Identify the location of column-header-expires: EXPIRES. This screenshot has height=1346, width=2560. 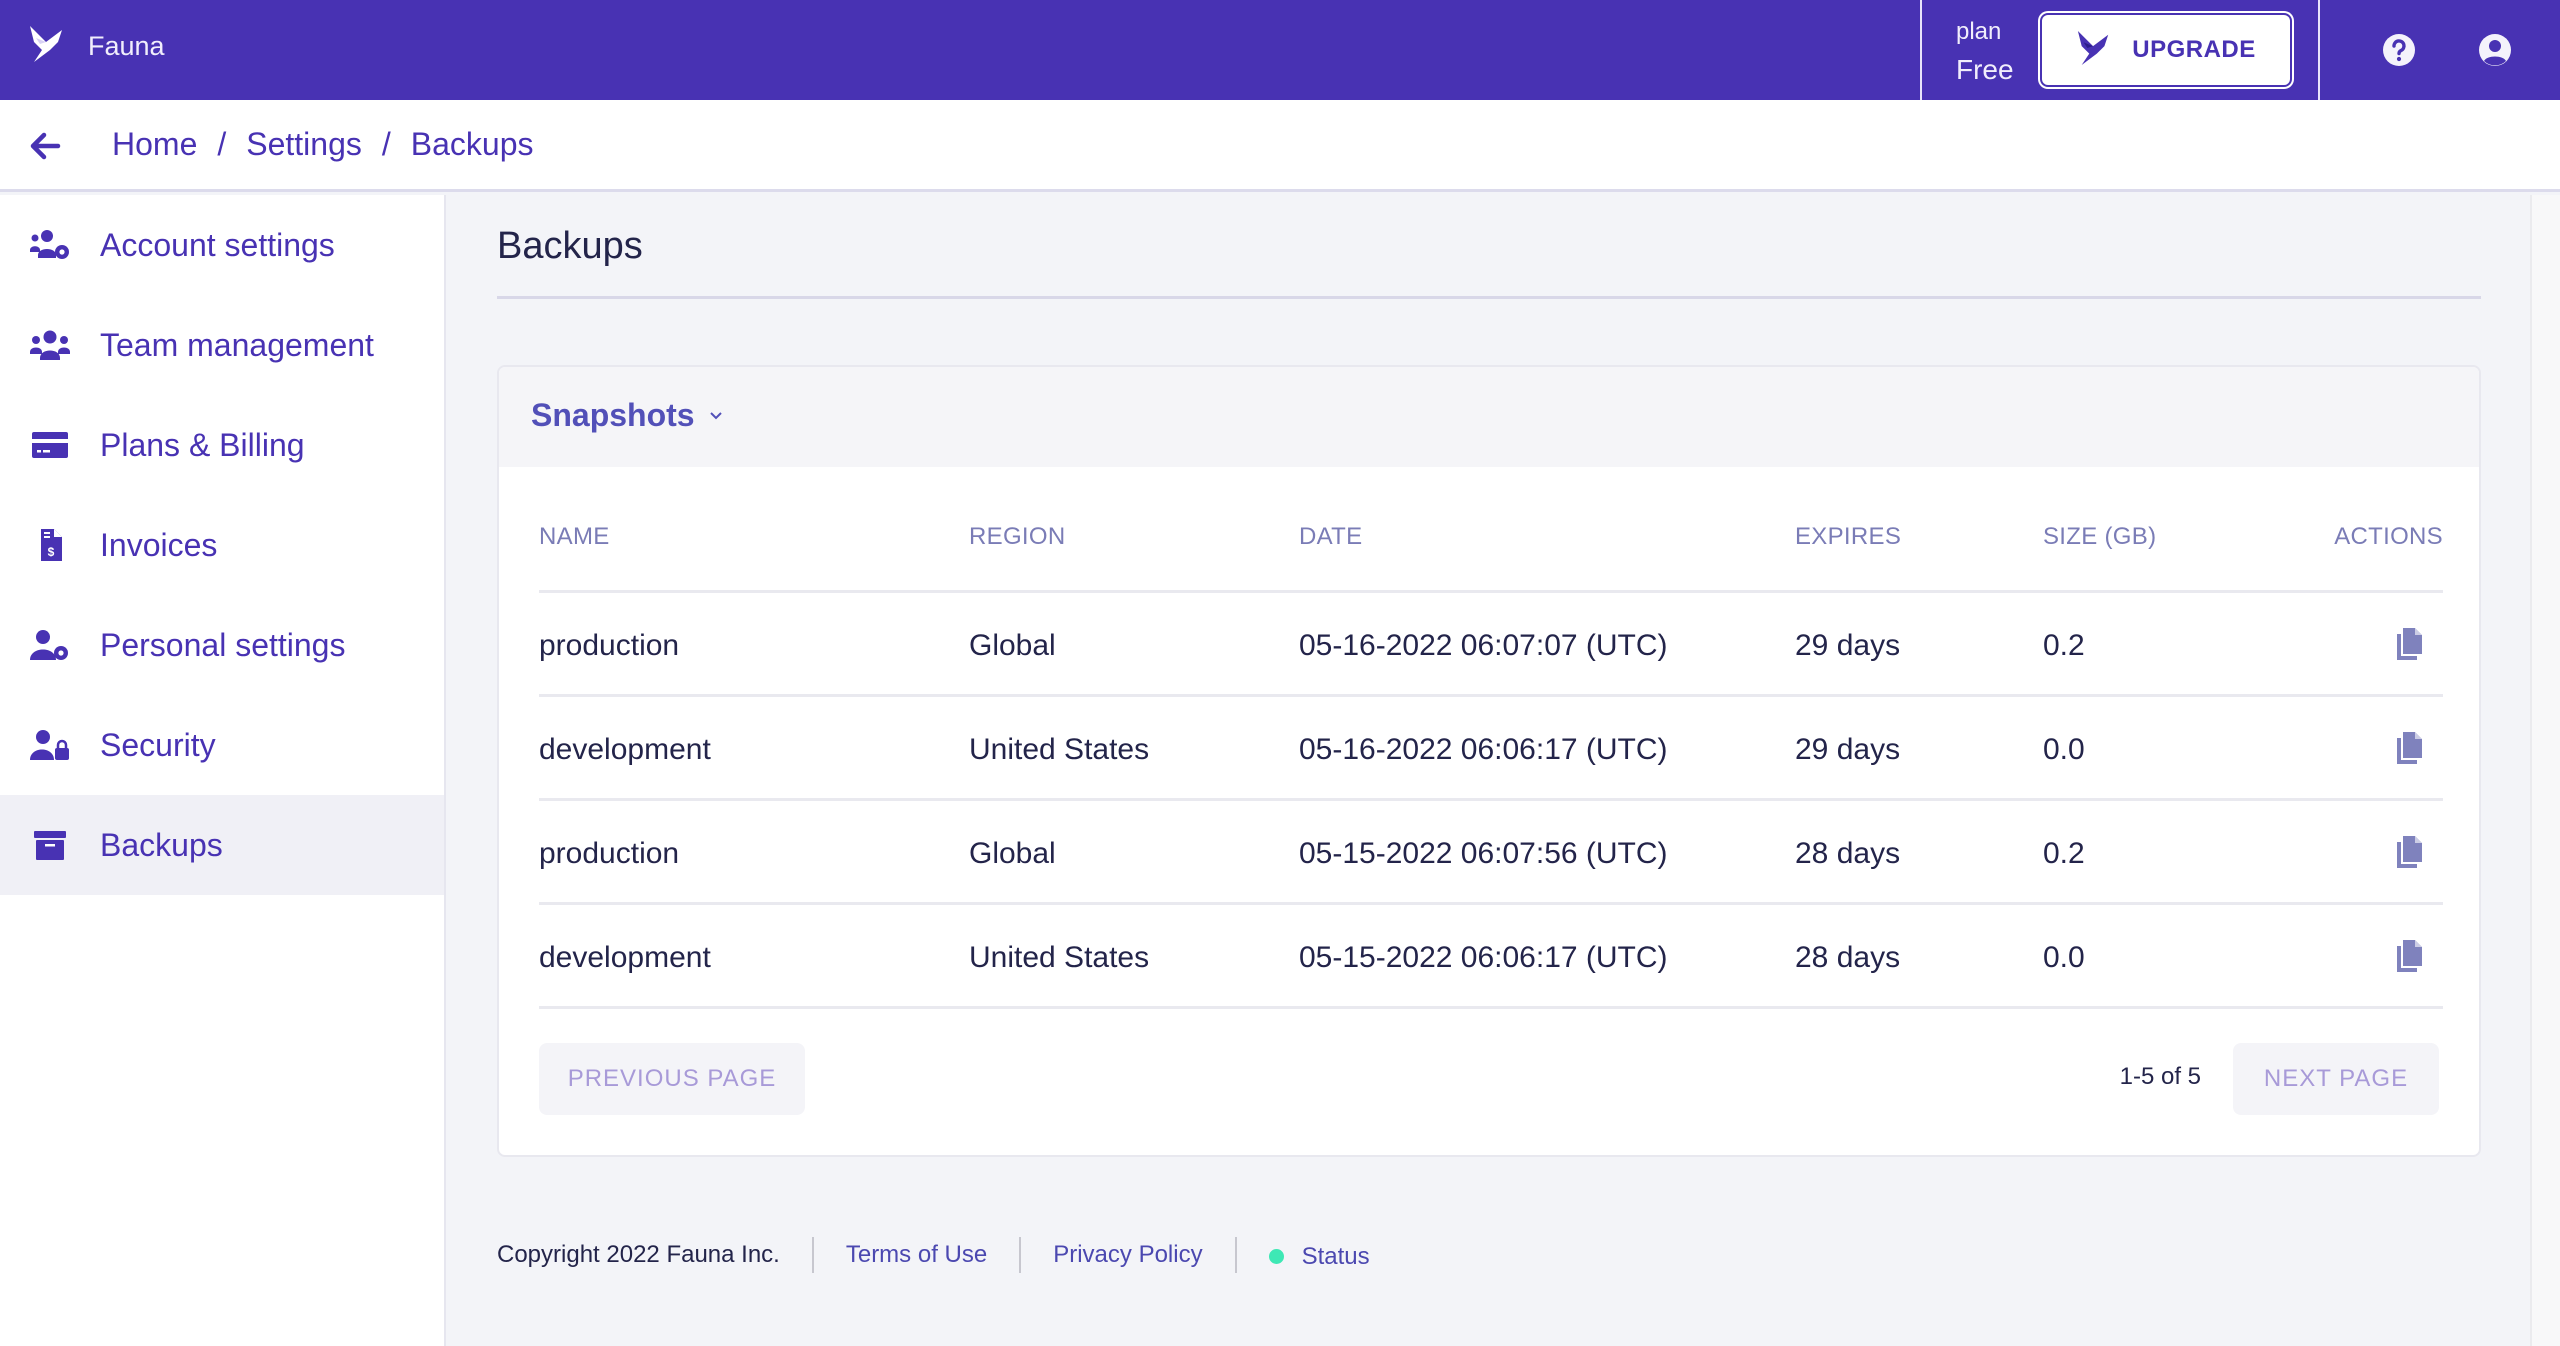
(1848, 537).